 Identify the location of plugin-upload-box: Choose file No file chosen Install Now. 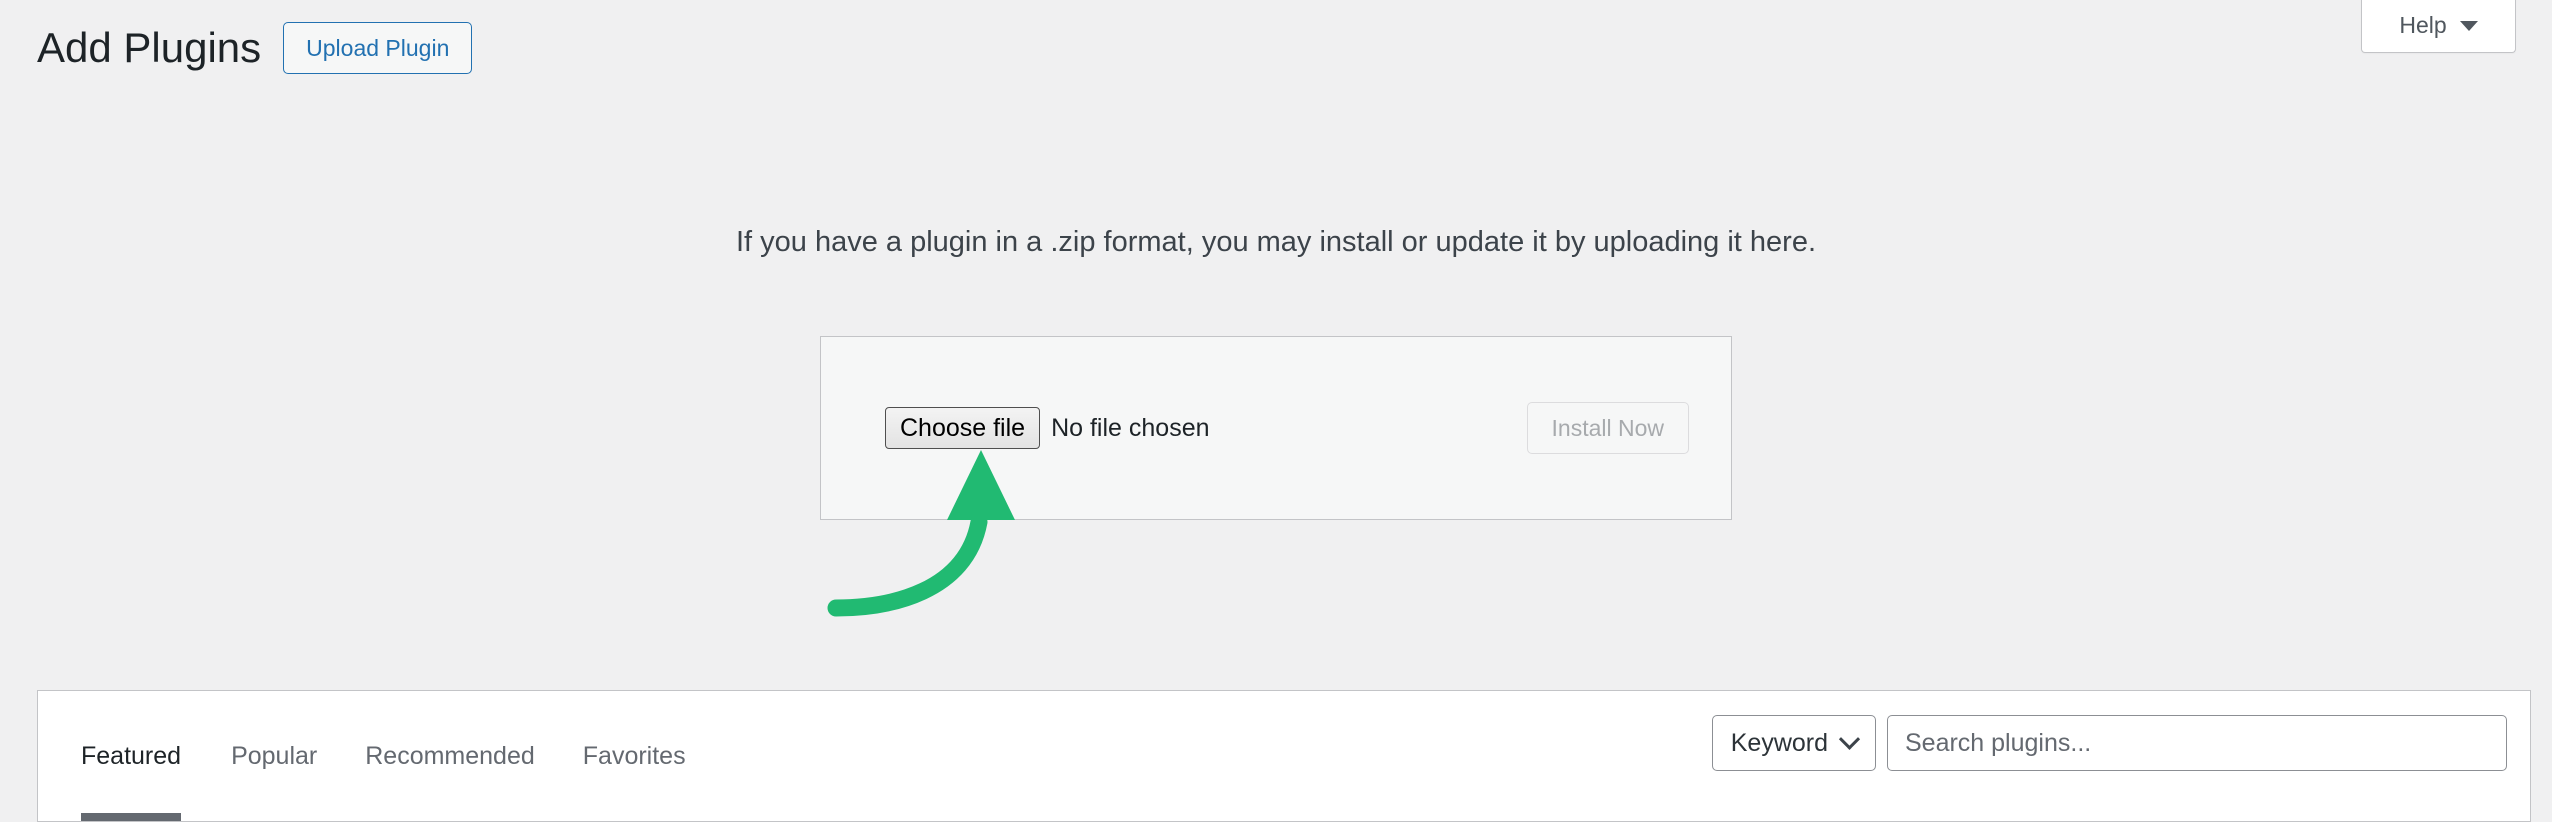
(1276, 428).